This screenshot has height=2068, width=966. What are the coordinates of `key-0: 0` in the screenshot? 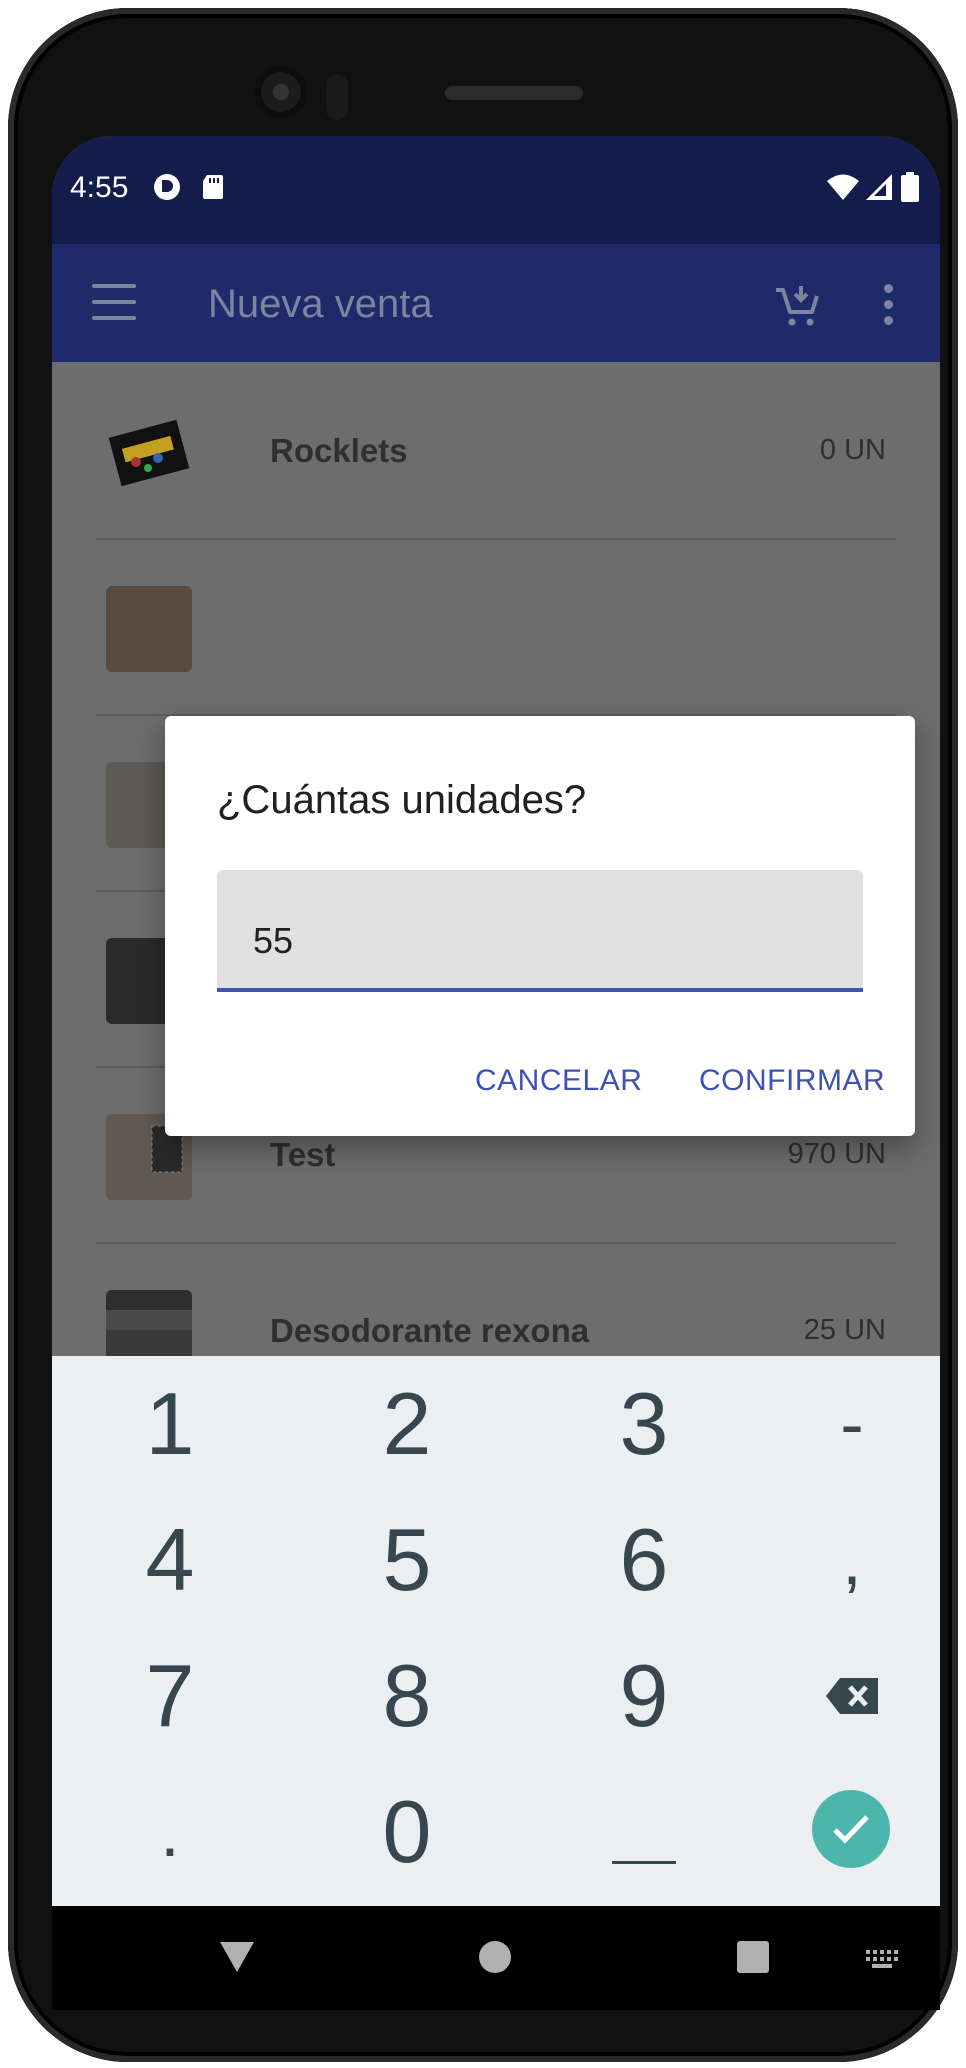 It's located at (407, 1832).